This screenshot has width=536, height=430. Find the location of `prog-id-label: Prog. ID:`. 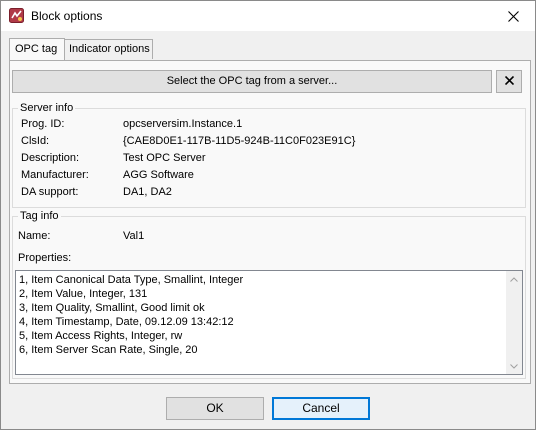

prog-id-label: Prog. ID: is located at coordinates (43, 124).